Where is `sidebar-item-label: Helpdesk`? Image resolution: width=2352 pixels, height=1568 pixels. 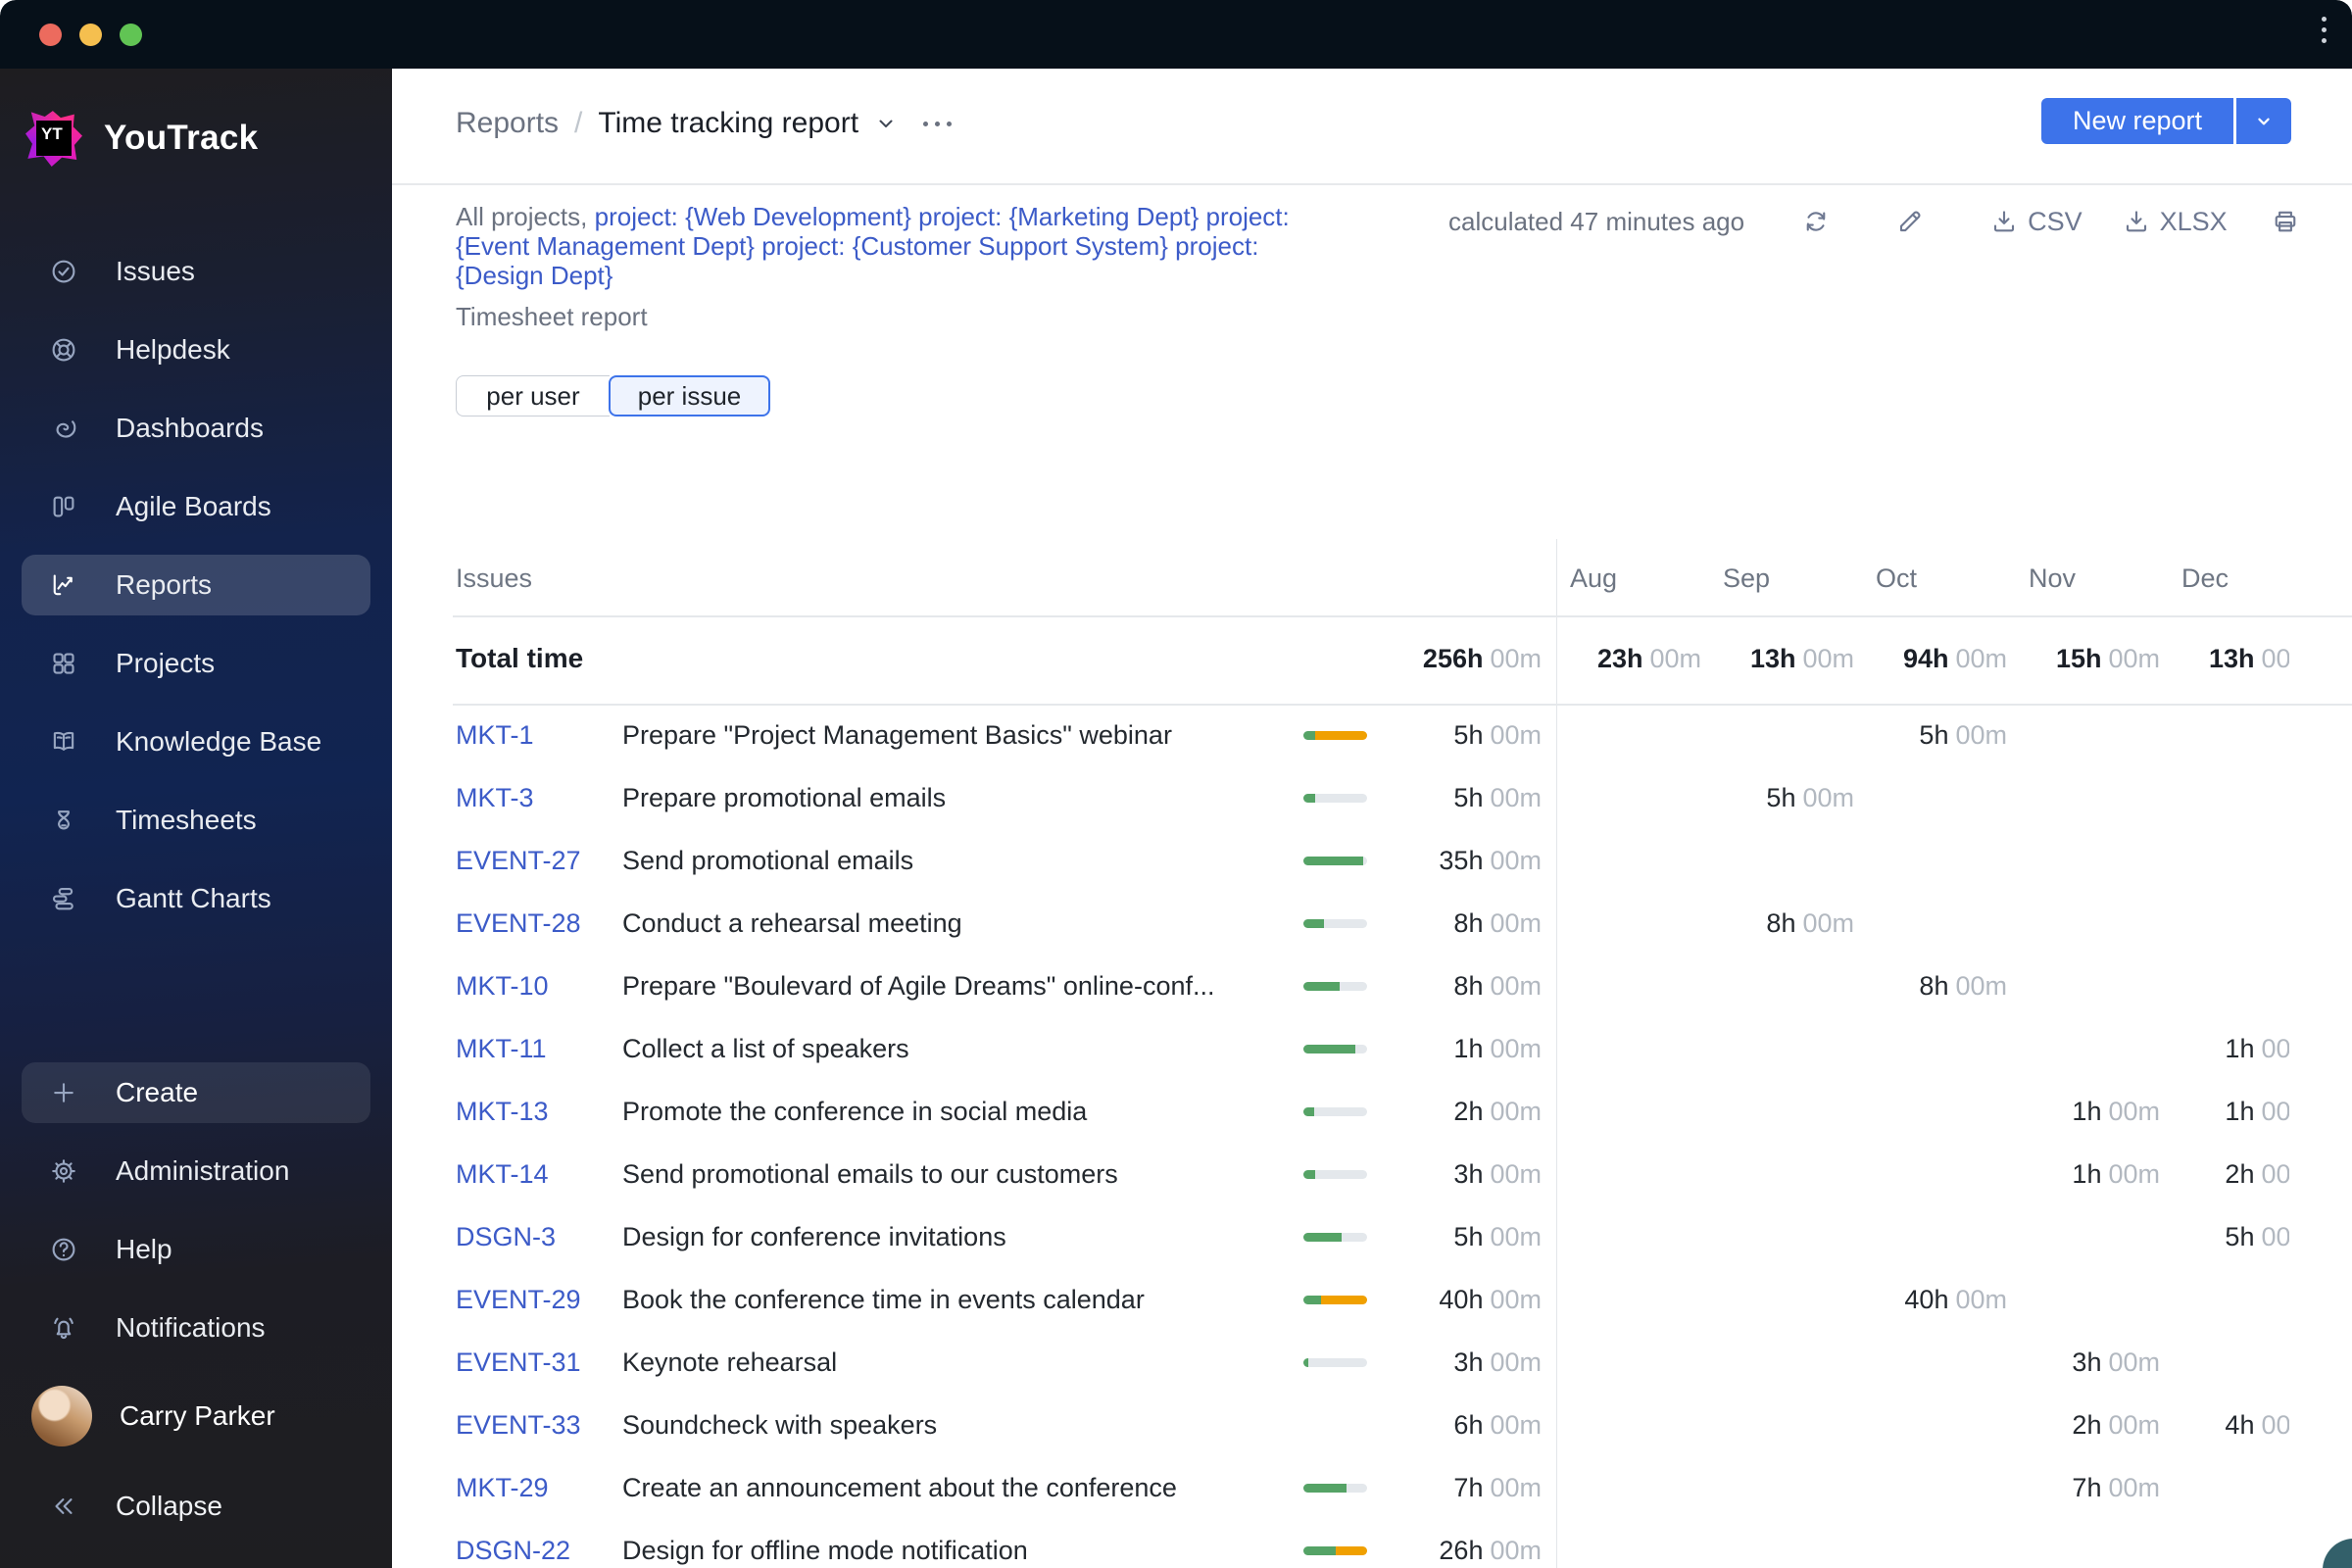 sidebar-item-label: Helpdesk is located at coordinates (173, 349).